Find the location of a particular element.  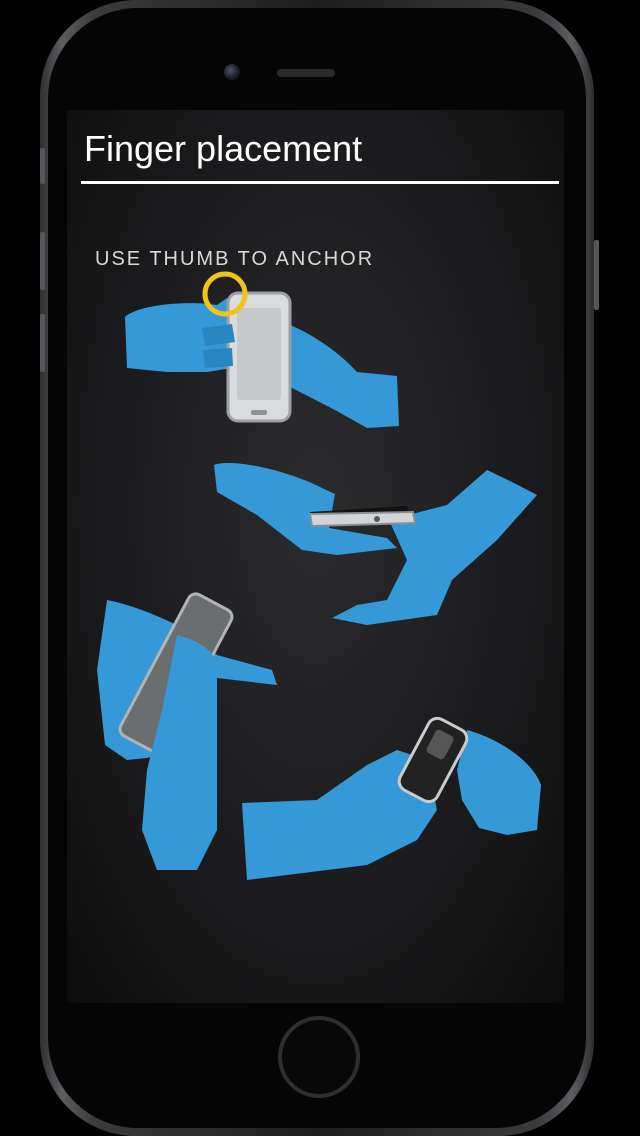

power-button is located at coordinates (596, 275).